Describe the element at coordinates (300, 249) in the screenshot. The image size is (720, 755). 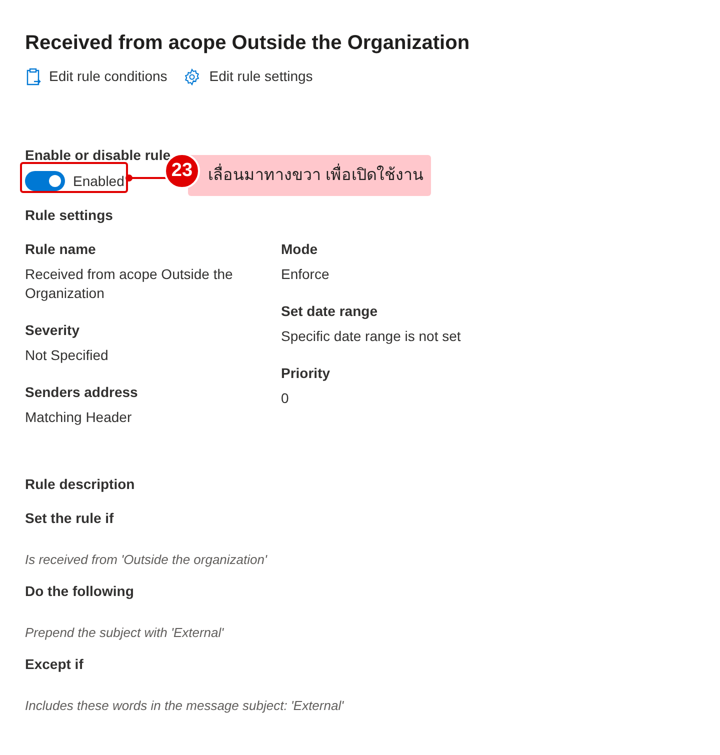
I see `setting-label: Mode` at that location.